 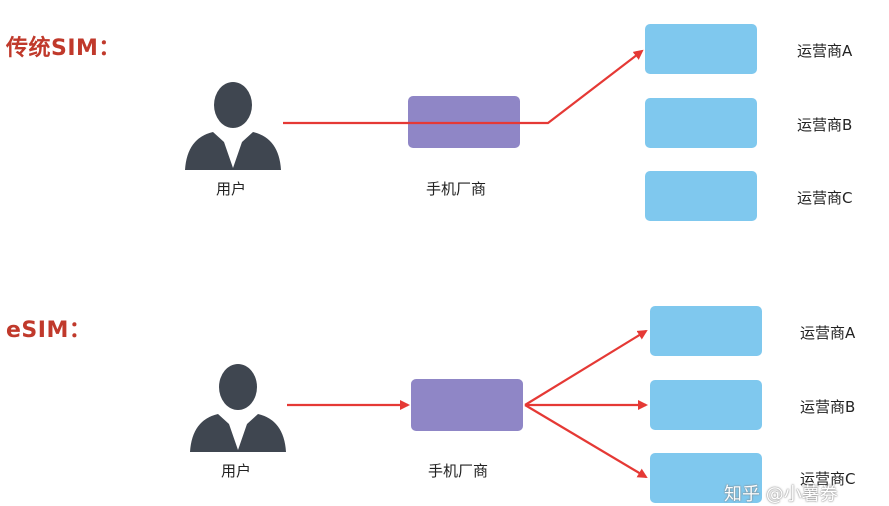 I want to click on watermark: 知乎 @小薯券, so click(x=781, y=494).